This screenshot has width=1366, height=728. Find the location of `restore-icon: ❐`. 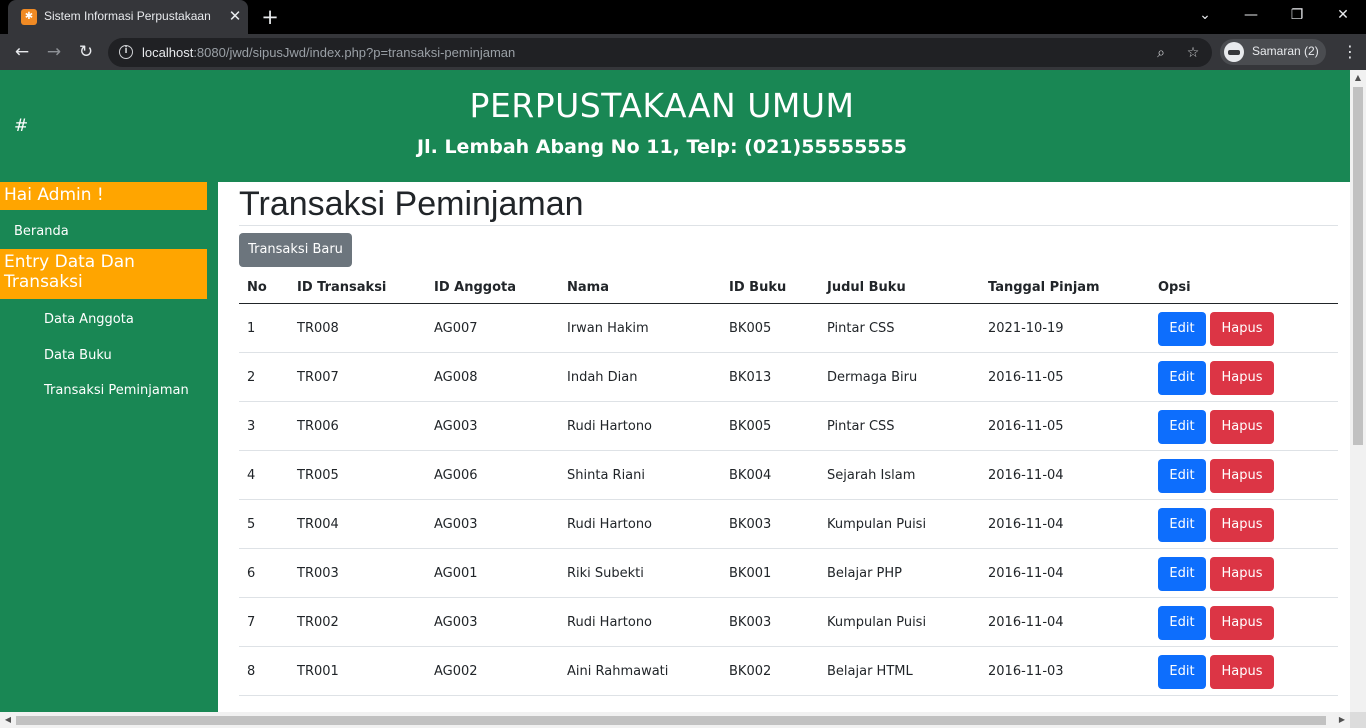

restore-icon: ❐ is located at coordinates (1297, 15).